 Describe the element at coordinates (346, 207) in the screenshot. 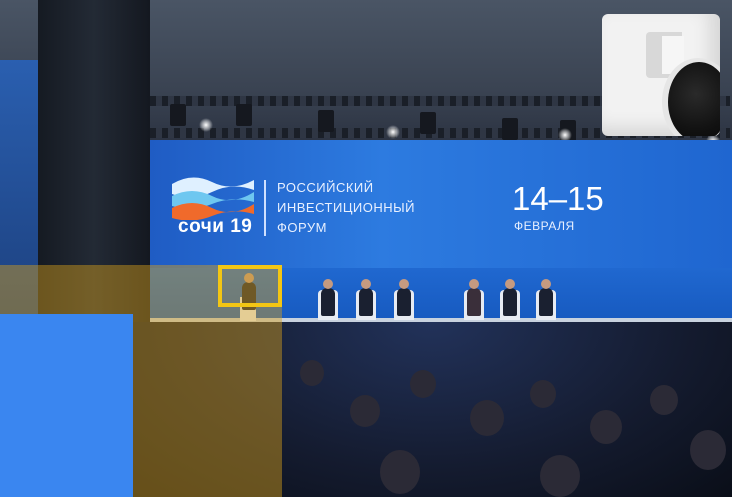

I see `forum-title-line-2: ИНВЕСТИЦИОННЫЙ` at that location.